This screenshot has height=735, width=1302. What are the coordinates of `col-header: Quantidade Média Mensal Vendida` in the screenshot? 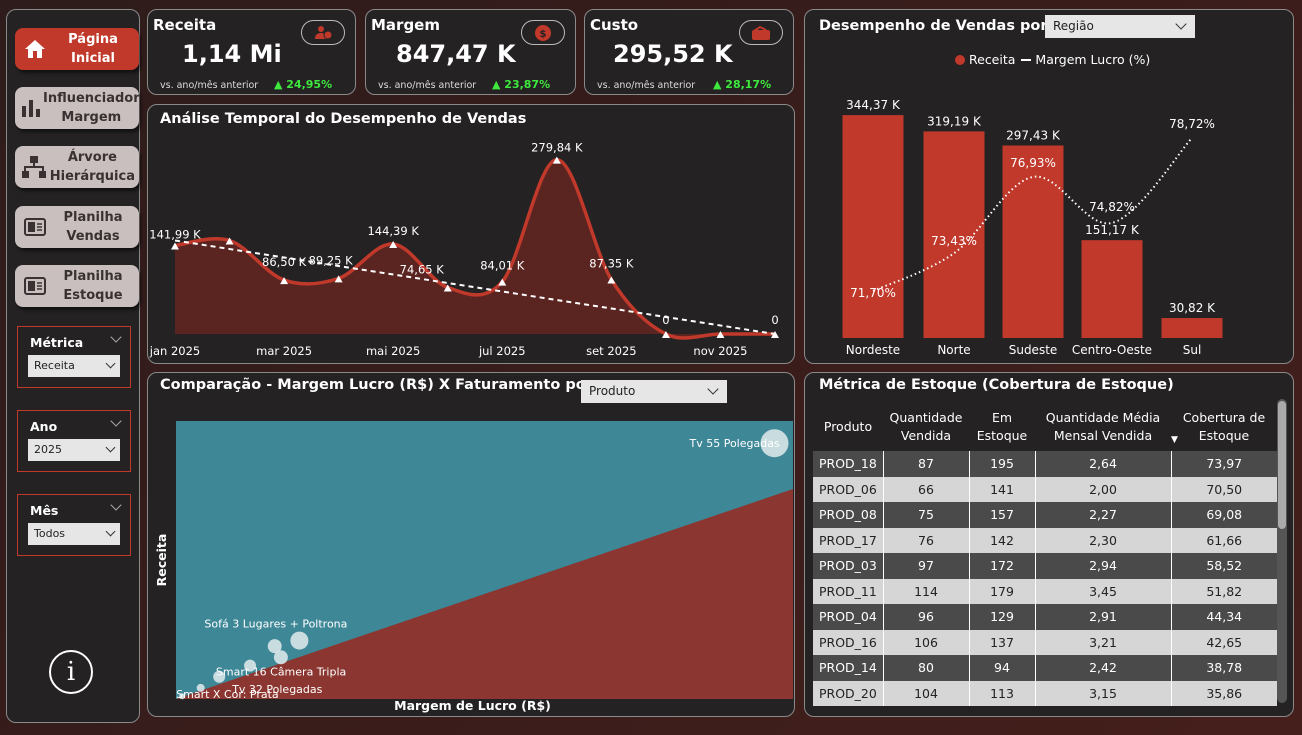 It's located at (1103, 427).